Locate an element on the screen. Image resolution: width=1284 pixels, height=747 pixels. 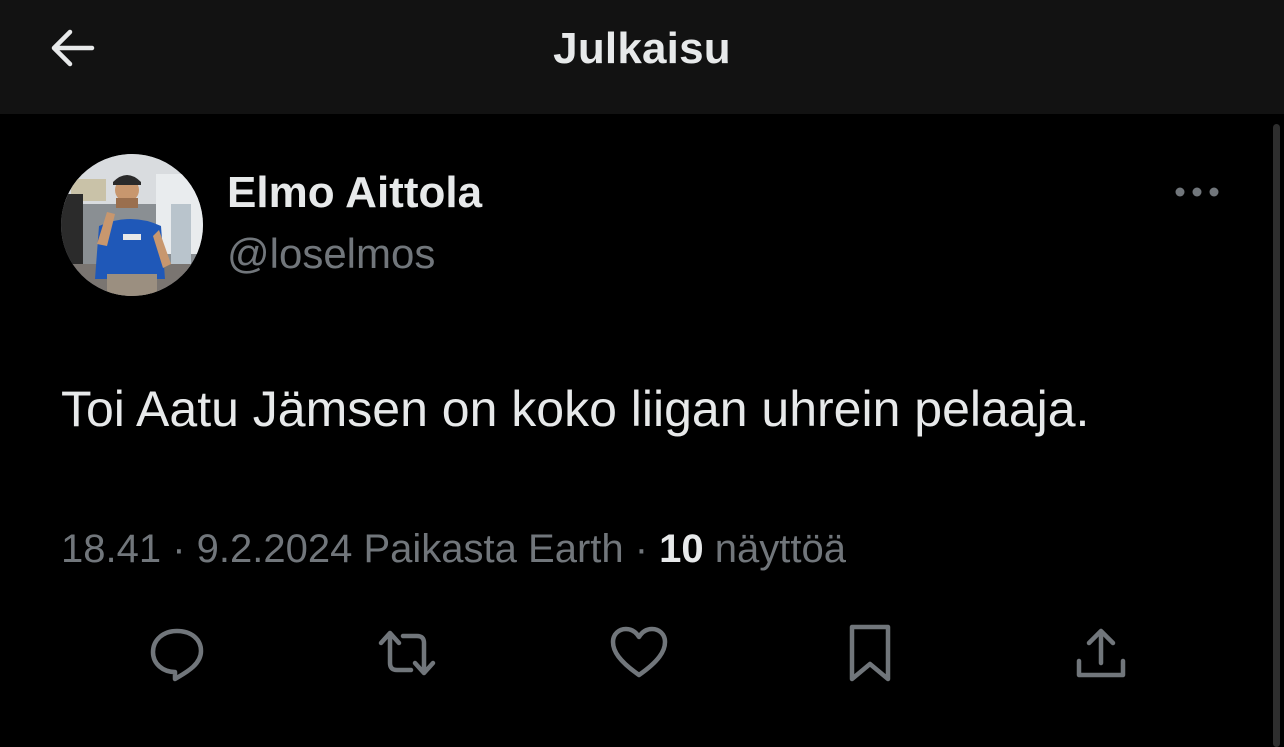
tweet-date: 9.2.2024 is located at coordinates (275, 549).